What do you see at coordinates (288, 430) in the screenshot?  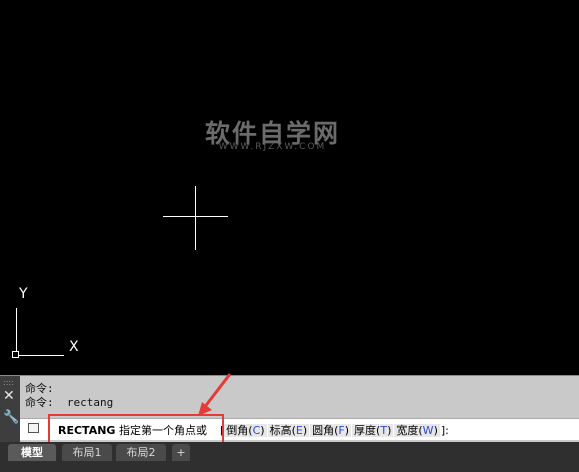 I see `option-elevation: 标高(E)` at bounding box center [288, 430].